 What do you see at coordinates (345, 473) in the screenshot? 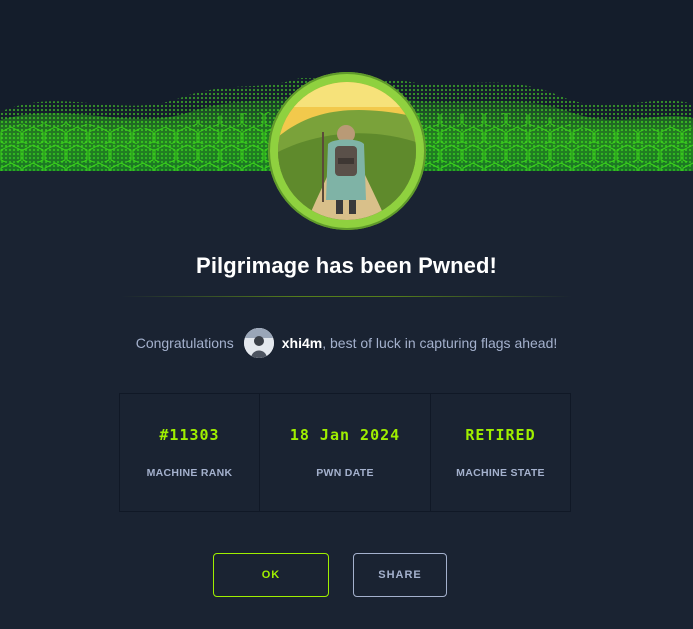
I see `pwn-date-label: PWN DATE` at bounding box center [345, 473].